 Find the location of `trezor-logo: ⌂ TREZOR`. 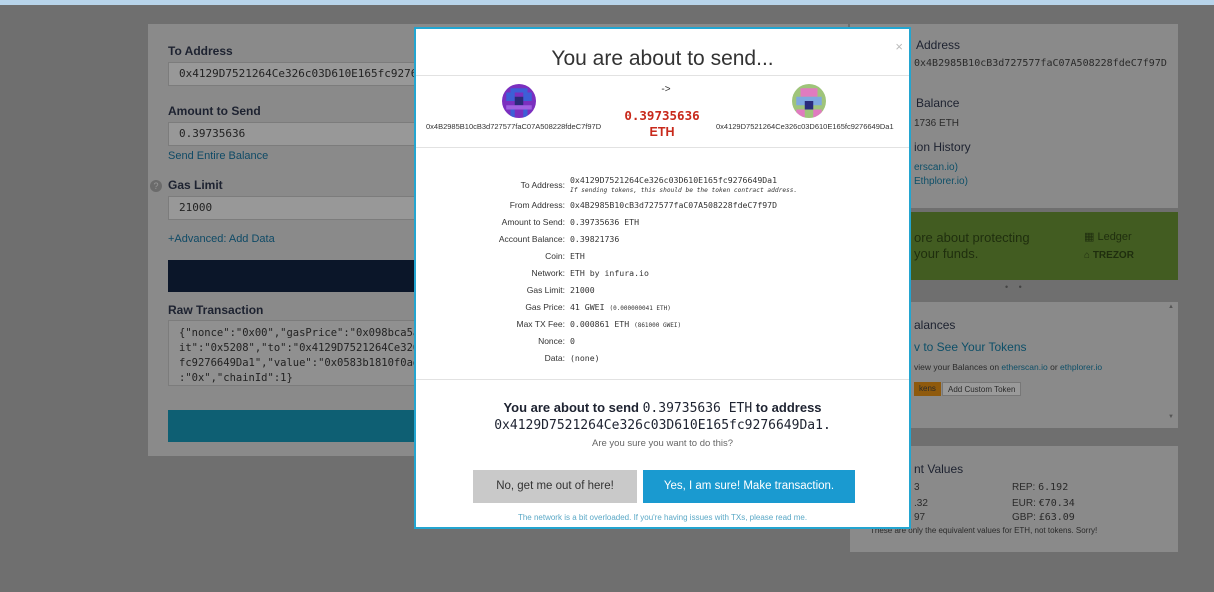

trezor-logo: ⌂ TREZOR is located at coordinates (1109, 255).